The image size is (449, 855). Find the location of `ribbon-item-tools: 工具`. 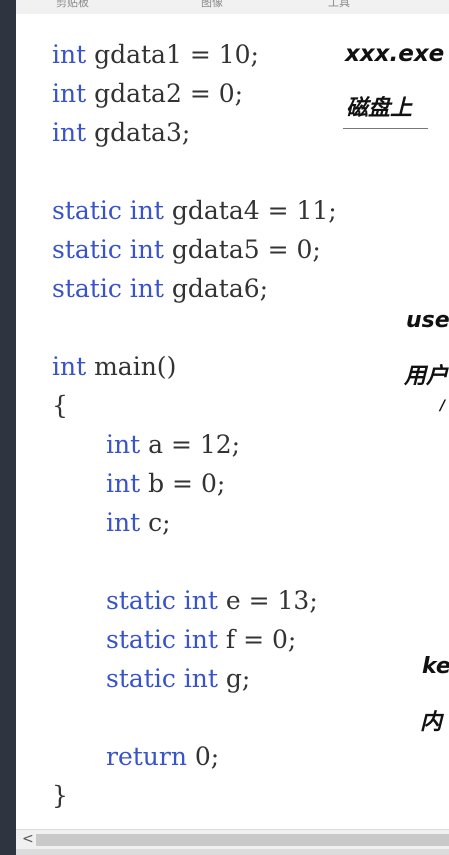

ribbon-item-tools: 工具 is located at coordinates (339, 5).